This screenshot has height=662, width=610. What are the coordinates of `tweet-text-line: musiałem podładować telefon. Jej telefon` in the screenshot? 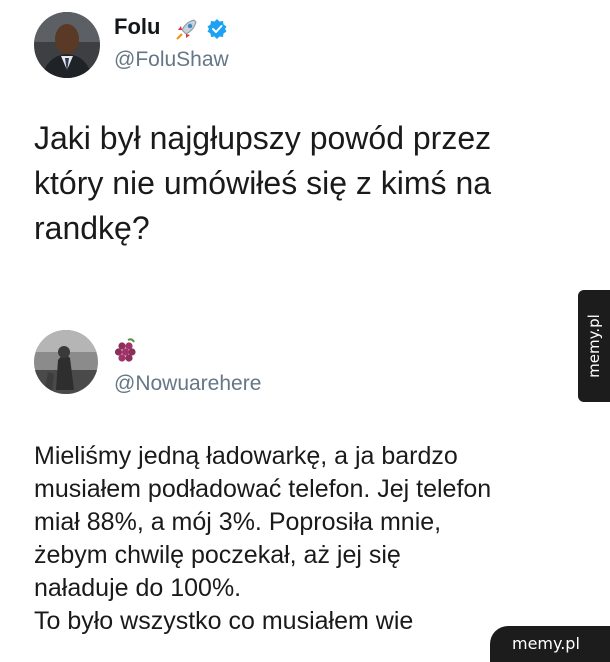 It's located at (263, 489).